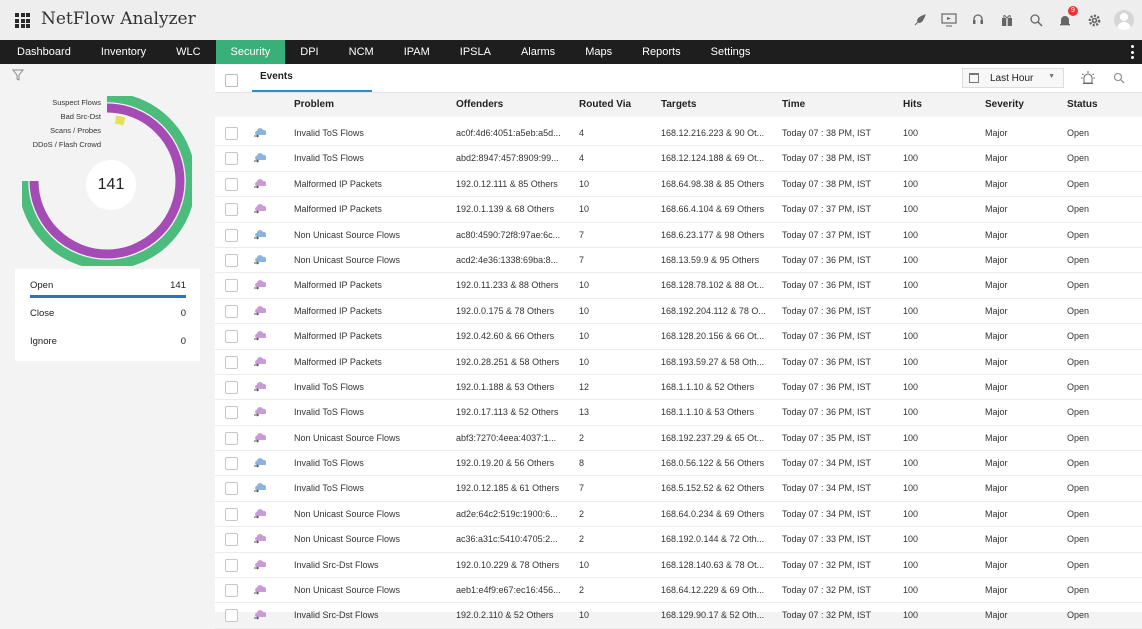 Image resolution: width=1142 pixels, height=629 pixels. Describe the element at coordinates (678, 104) in the screenshot. I see `column-header-targets: Targets` at that location.